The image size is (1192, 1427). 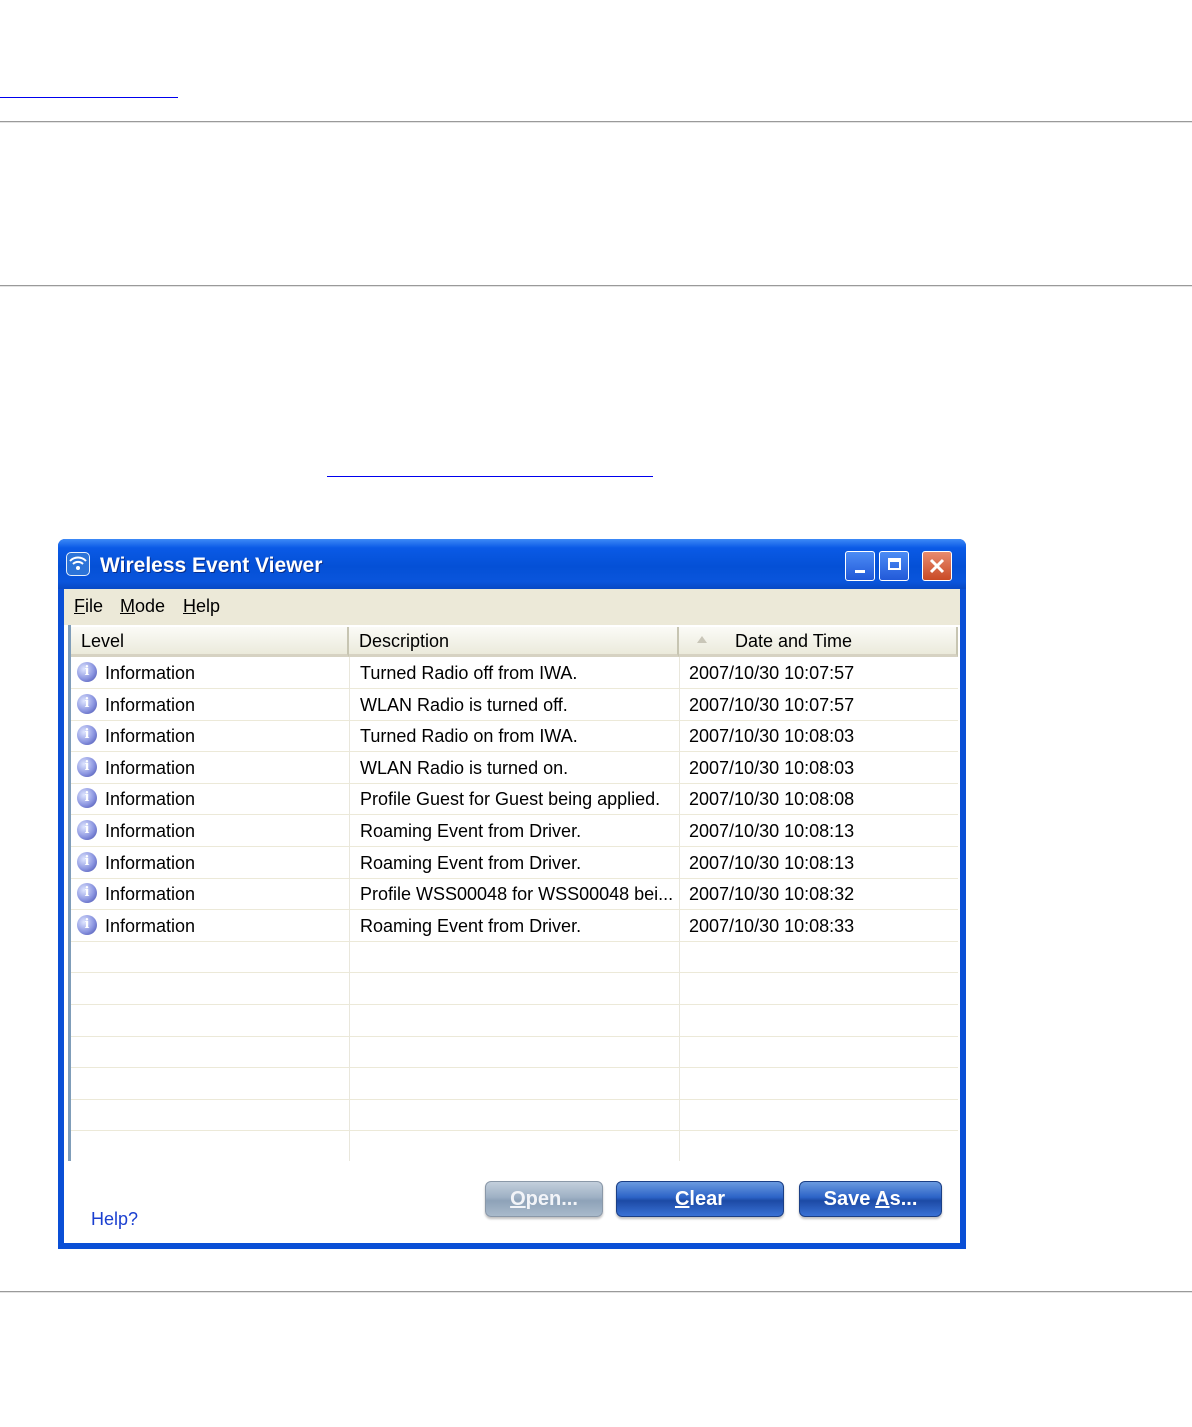 What do you see at coordinates (464, 767) in the screenshot?
I see `description-cell: WLAN Radio is turned on.` at bounding box center [464, 767].